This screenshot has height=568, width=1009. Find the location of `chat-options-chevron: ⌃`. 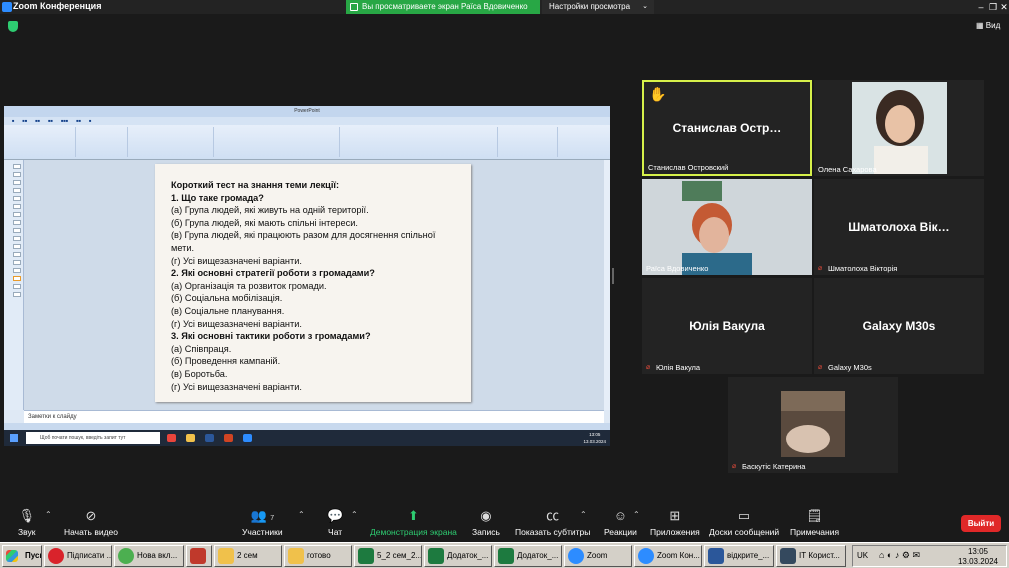

chat-options-chevron: ⌃ is located at coordinates (354, 514).